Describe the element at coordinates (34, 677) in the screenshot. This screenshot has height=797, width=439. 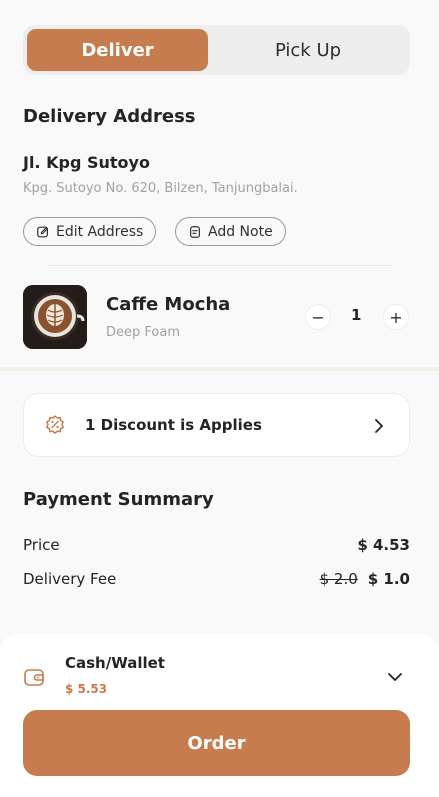
I see `wallet-icon` at that location.